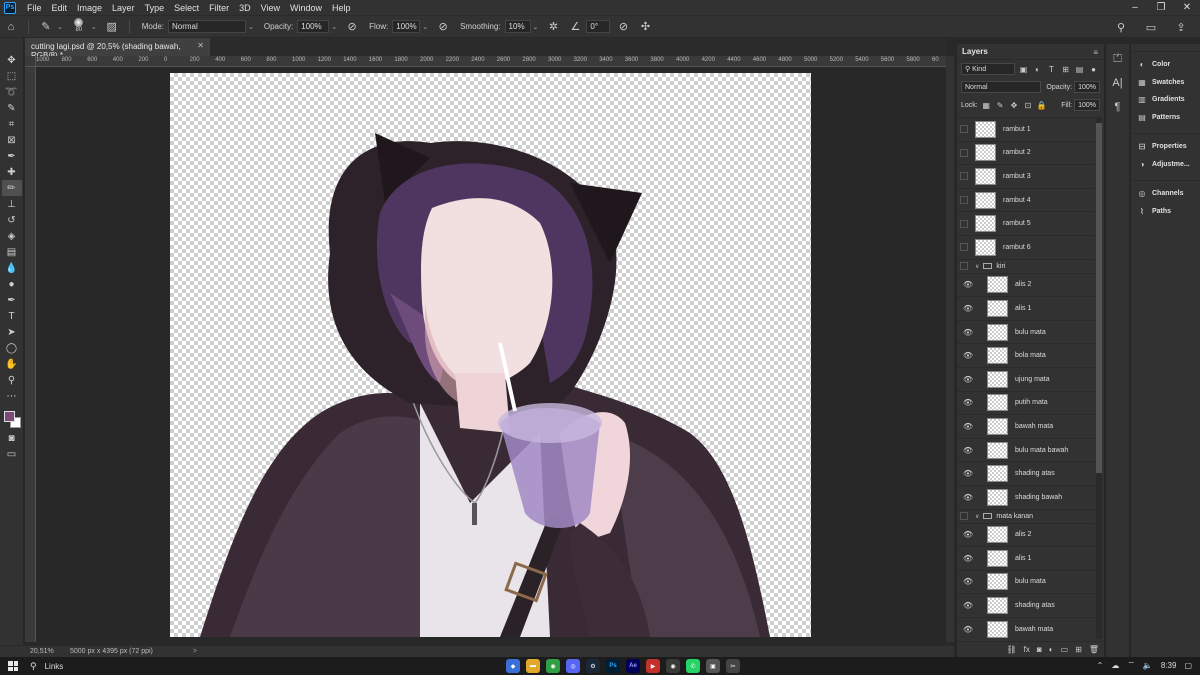 The image size is (1200, 675). What do you see at coordinates (633, 666) in the screenshot?
I see `after-effects-app-icon: Ae` at bounding box center [633, 666].